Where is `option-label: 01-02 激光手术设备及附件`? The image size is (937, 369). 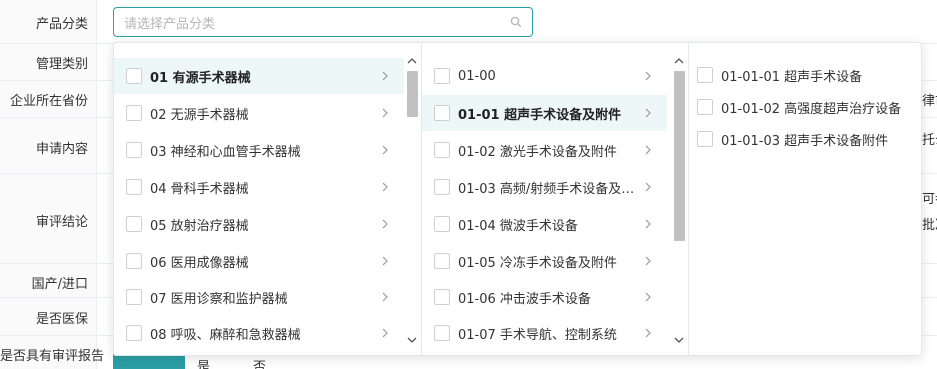
option-label: 01-02 激光手术设备及附件 is located at coordinates (537, 152).